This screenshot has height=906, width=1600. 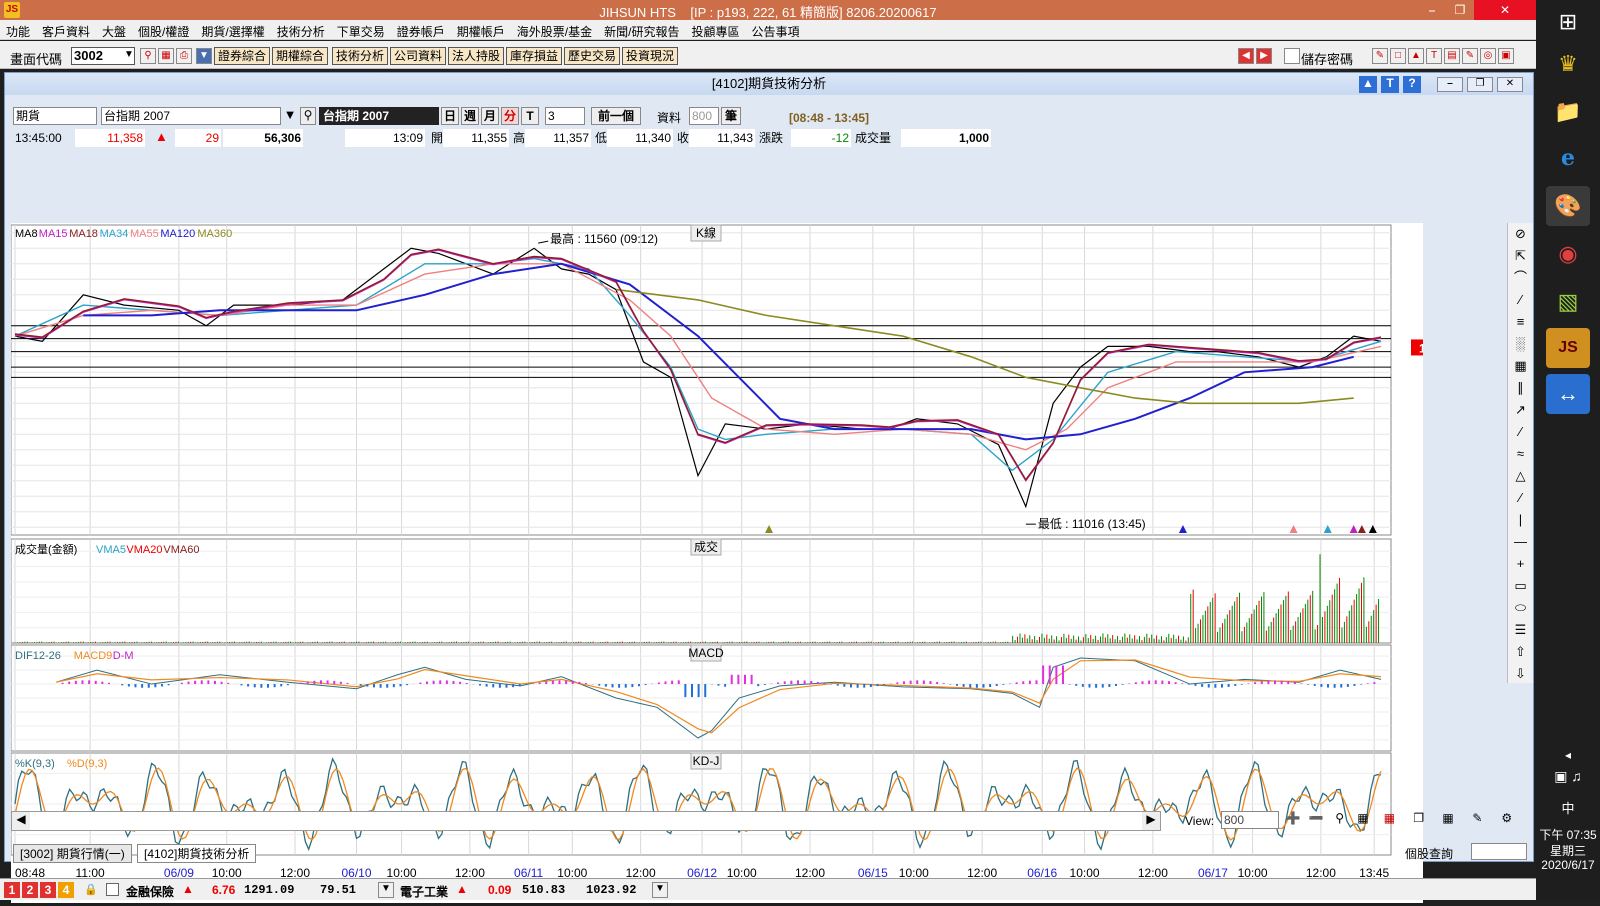 What do you see at coordinates (1520, 608) in the screenshot?
I see `ellipse-icon: ⬭` at bounding box center [1520, 608].